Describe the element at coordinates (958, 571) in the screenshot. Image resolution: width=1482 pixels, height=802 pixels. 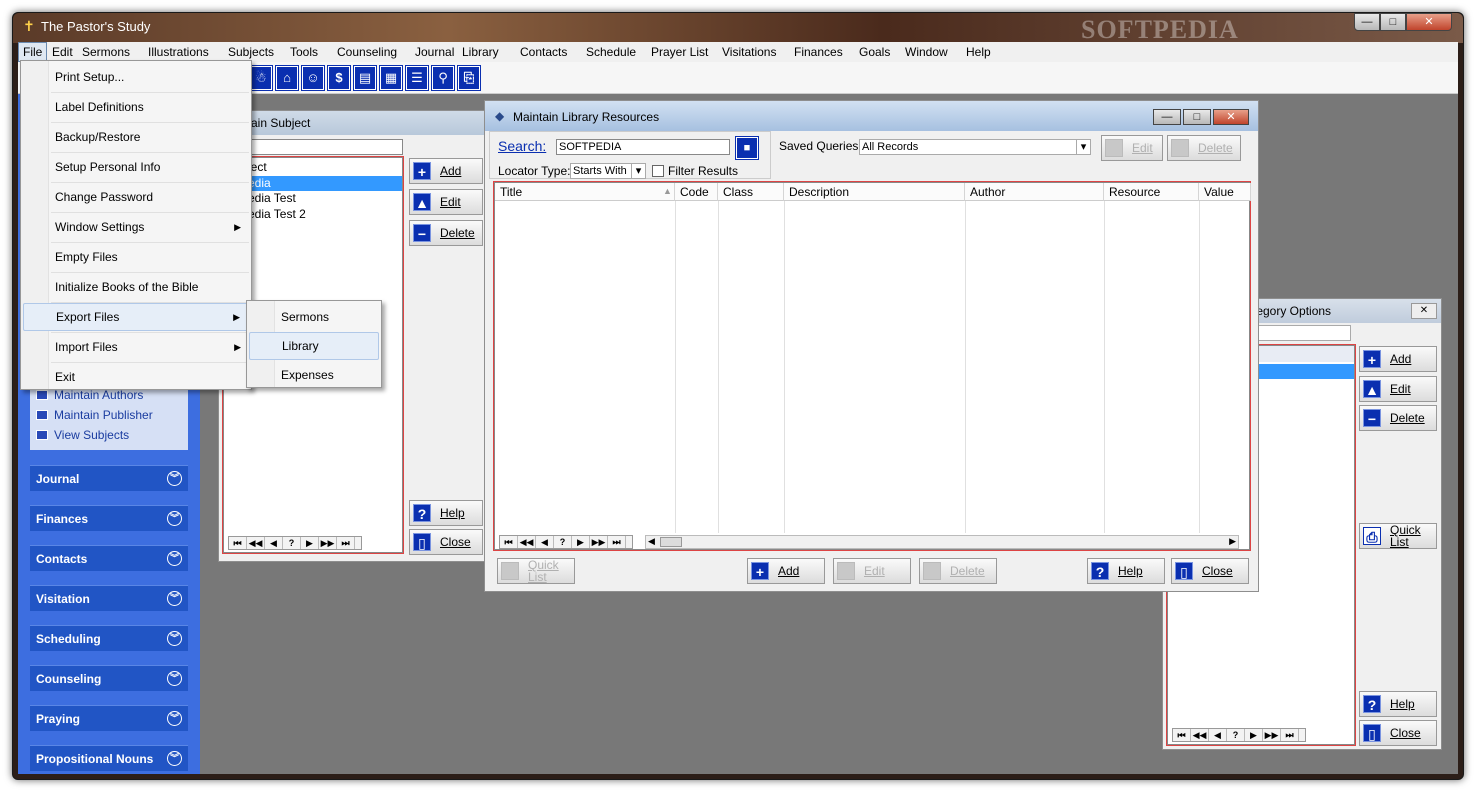
I see `library-delete-button: Delete` at that location.